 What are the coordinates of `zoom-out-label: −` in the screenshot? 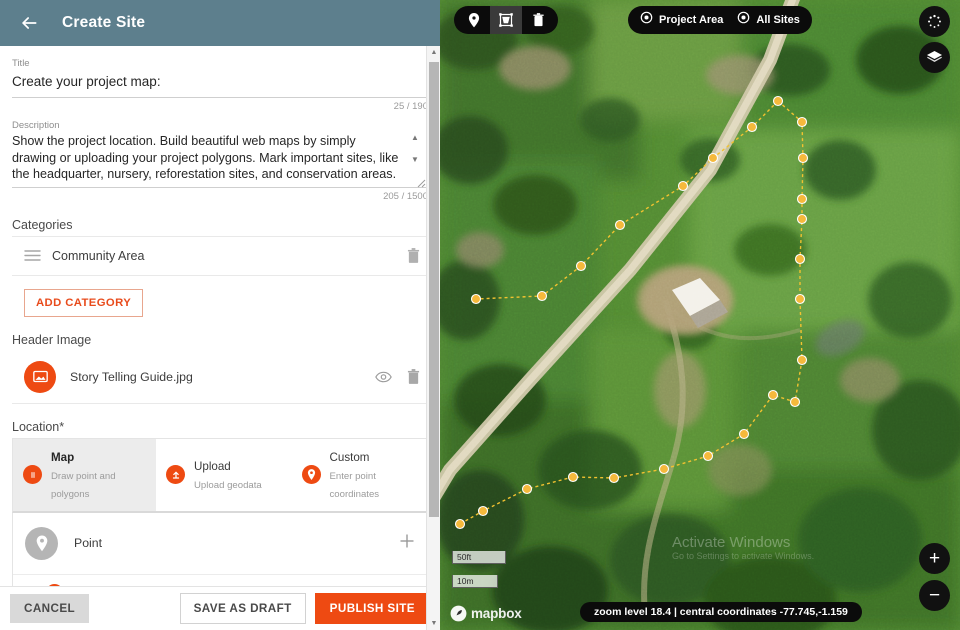 It's located at (934, 595).